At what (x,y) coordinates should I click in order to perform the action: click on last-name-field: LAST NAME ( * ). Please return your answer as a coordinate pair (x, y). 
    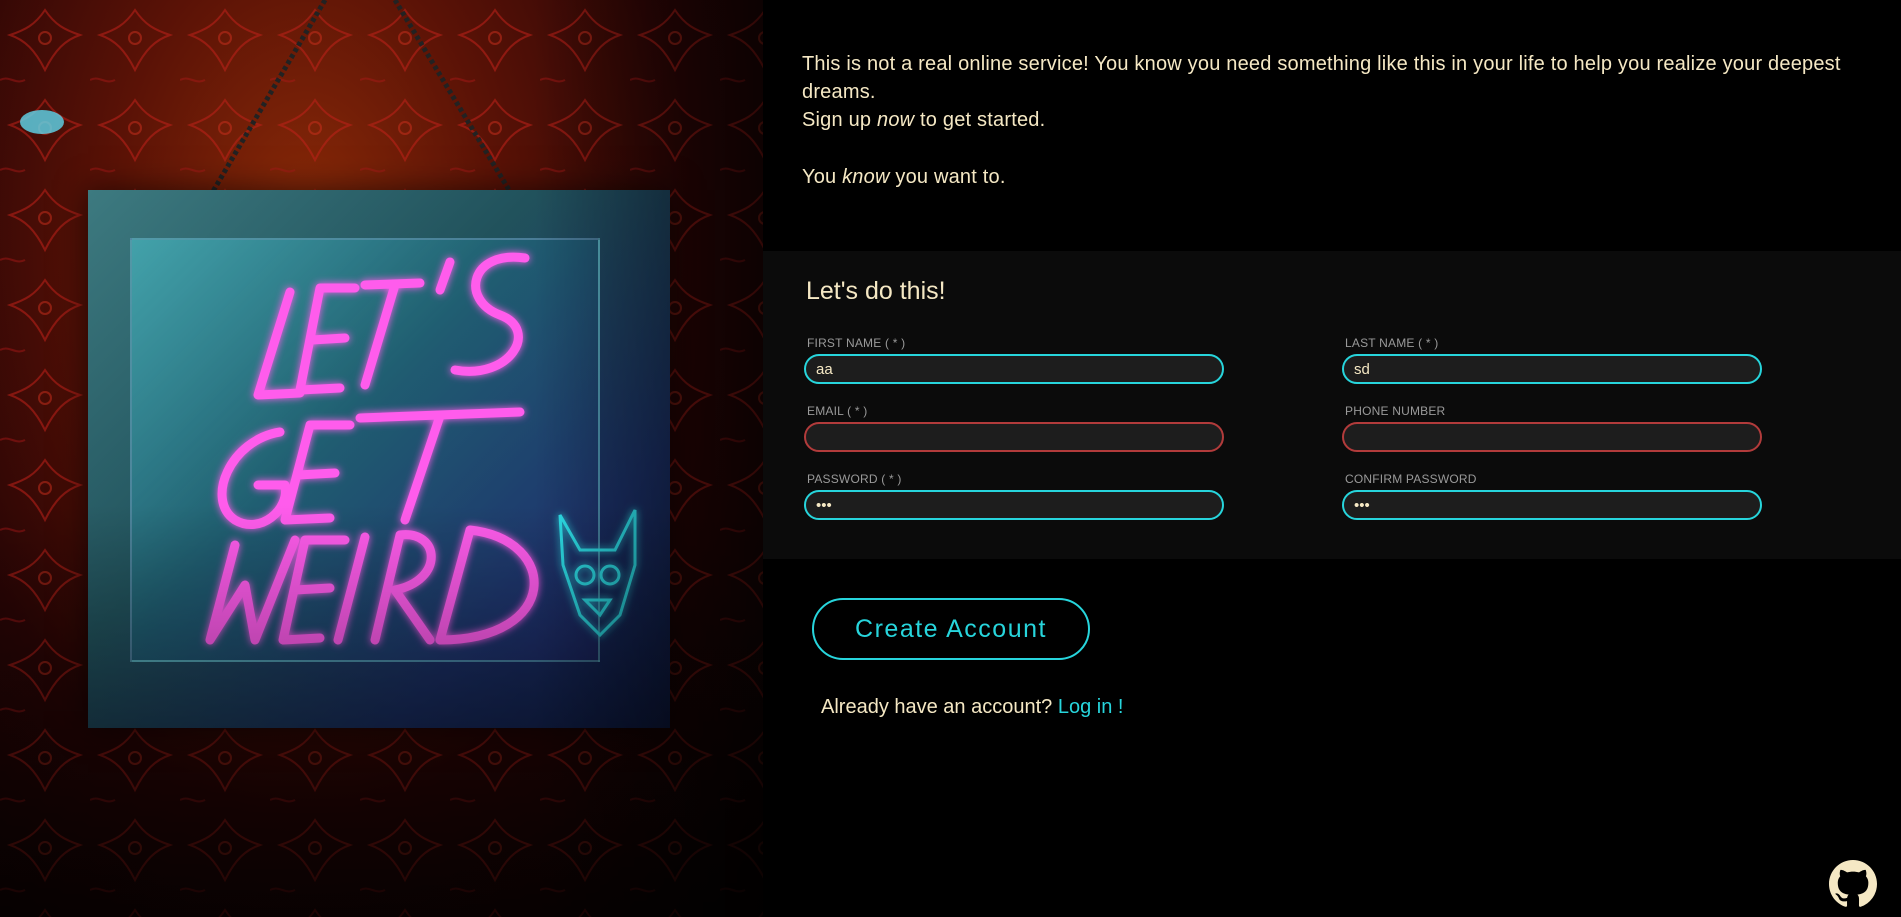
    Looking at the image, I should click on (1552, 360).